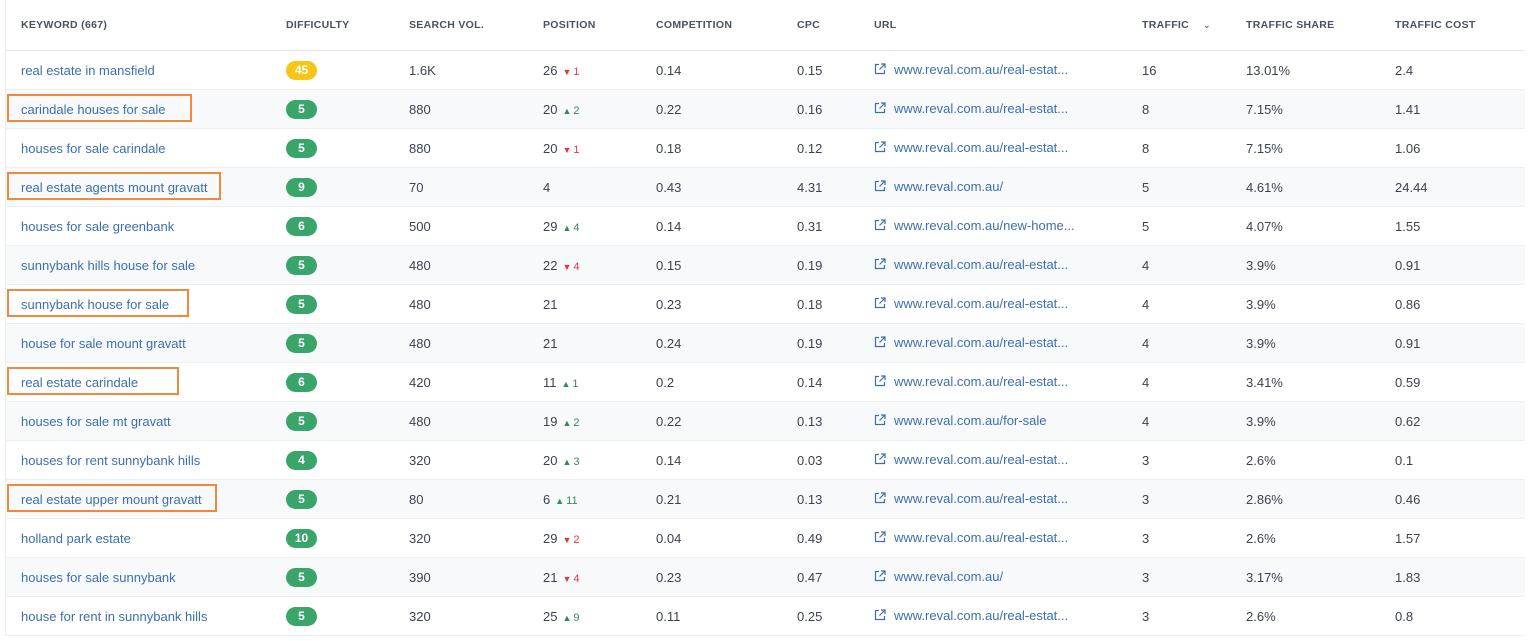 This screenshot has height=641, width=1536. I want to click on keyword-cell: house for rent in sunnybank hills, so click(146, 616).